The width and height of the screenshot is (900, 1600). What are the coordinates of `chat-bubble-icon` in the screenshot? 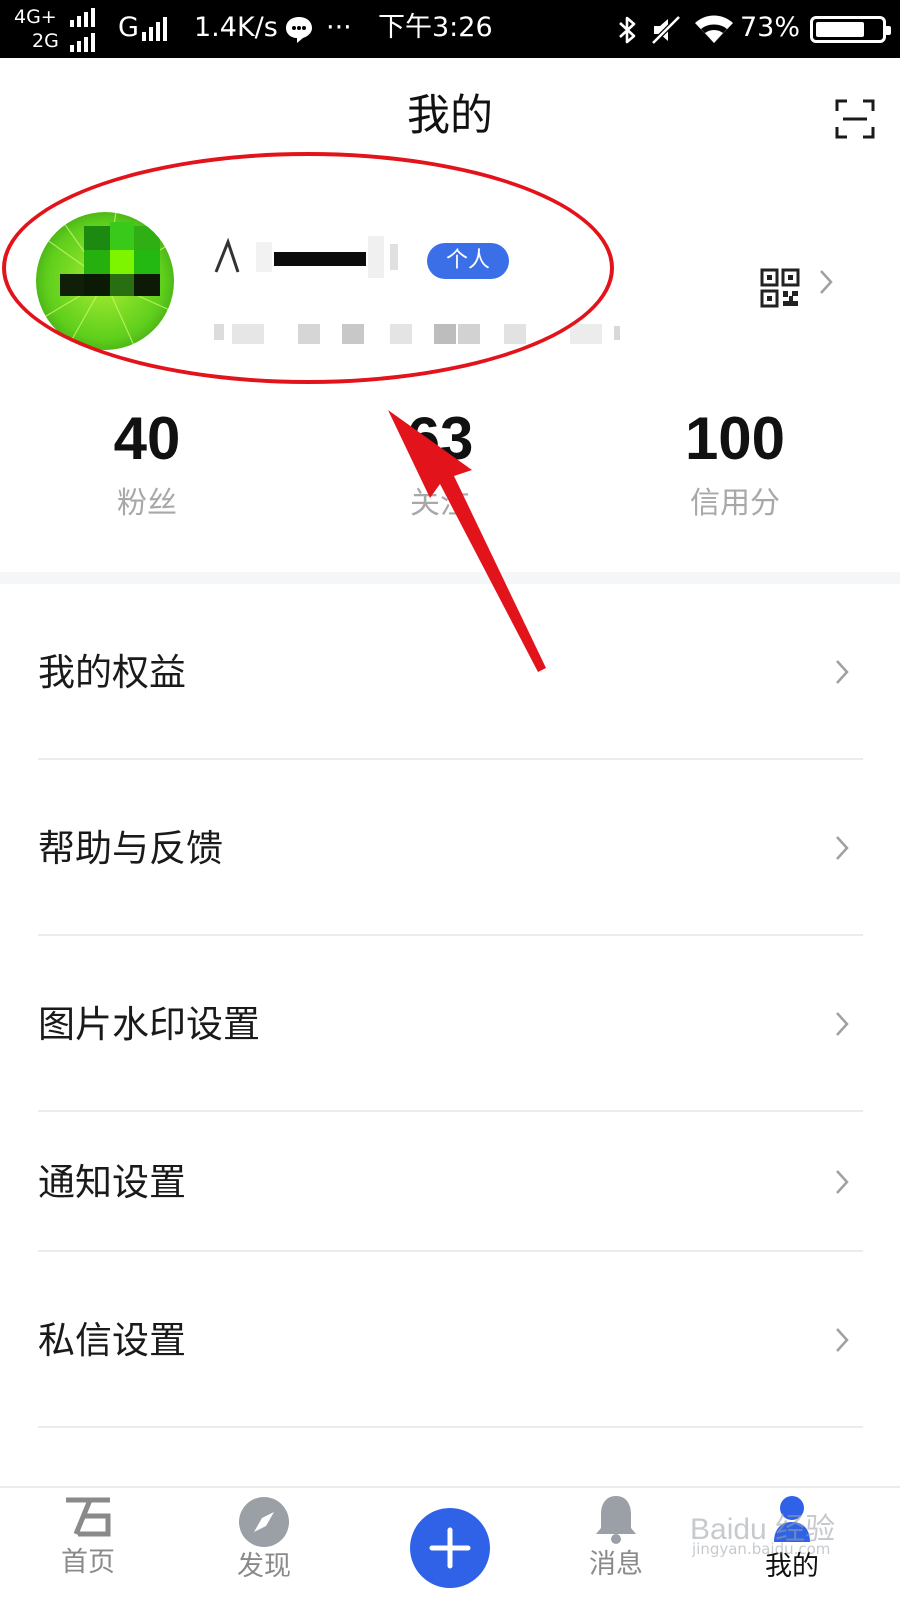 It's located at (299, 30).